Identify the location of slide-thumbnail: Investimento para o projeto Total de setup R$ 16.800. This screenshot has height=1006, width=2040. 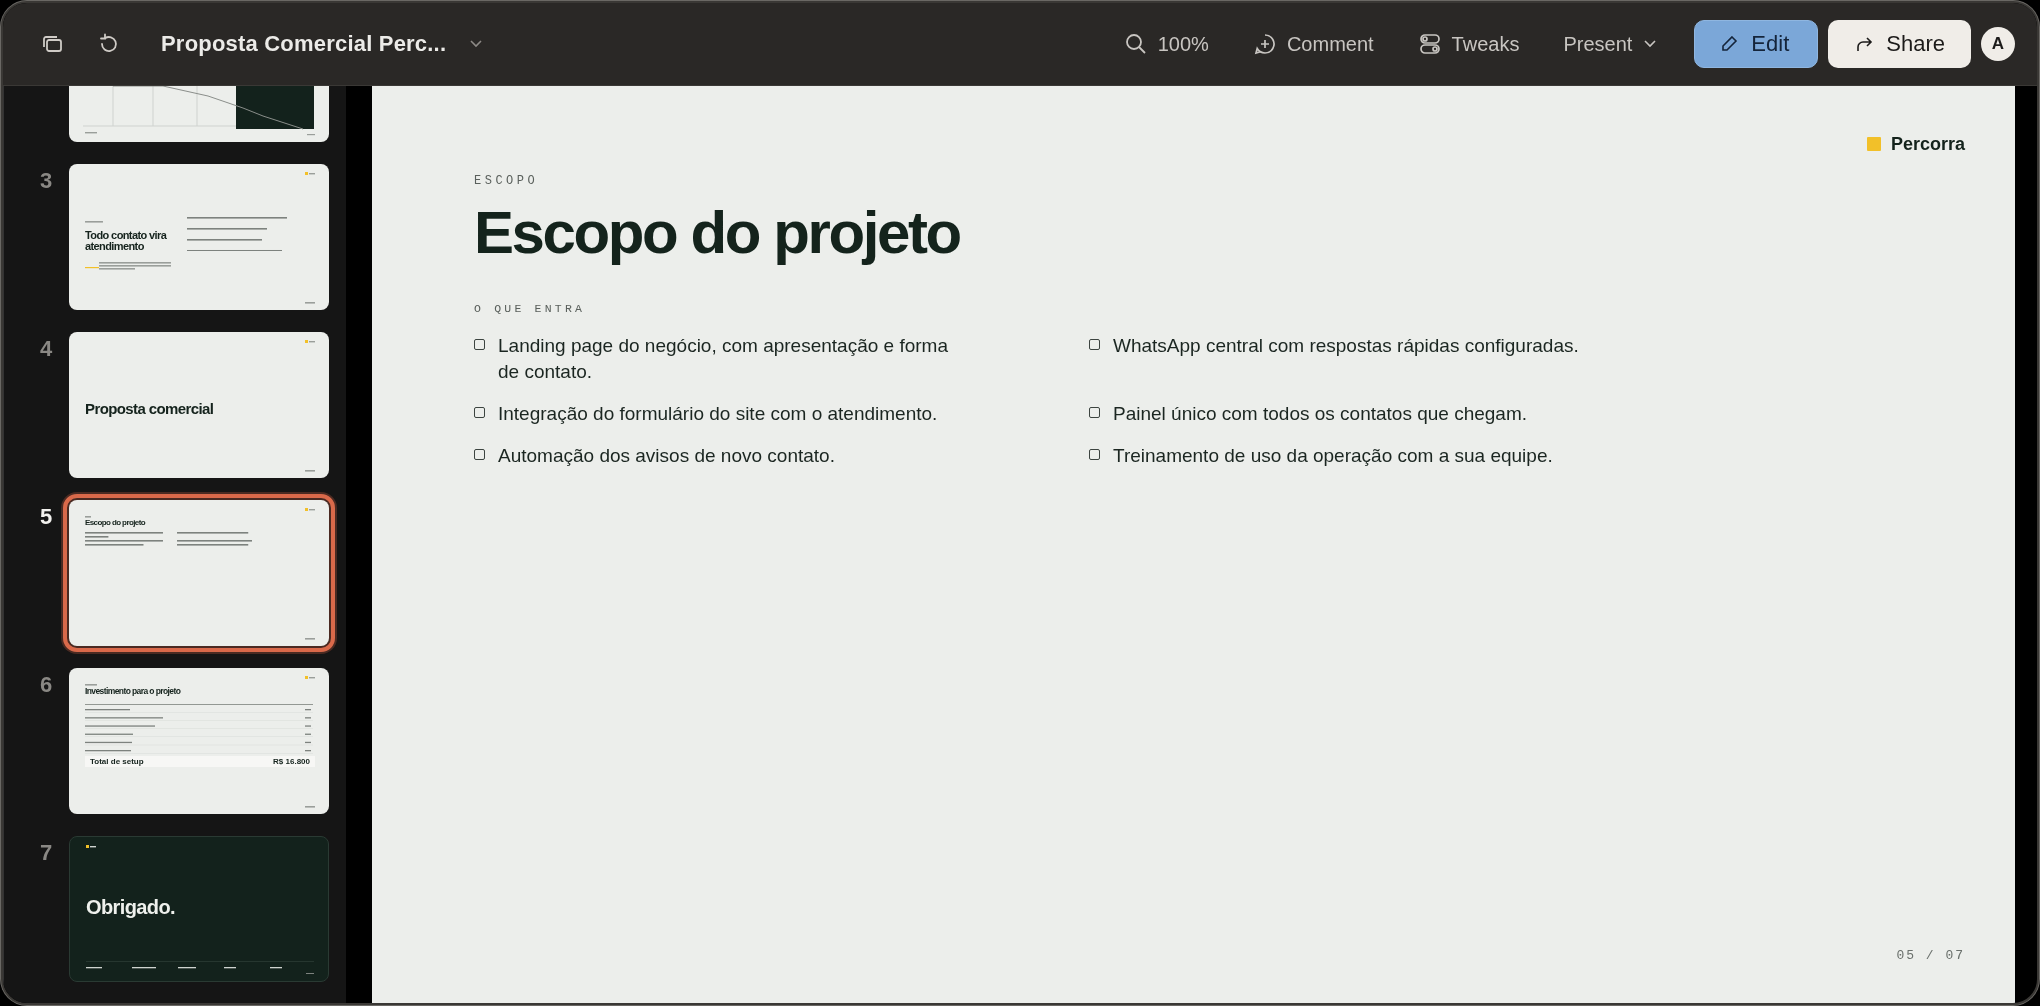
(199, 741).